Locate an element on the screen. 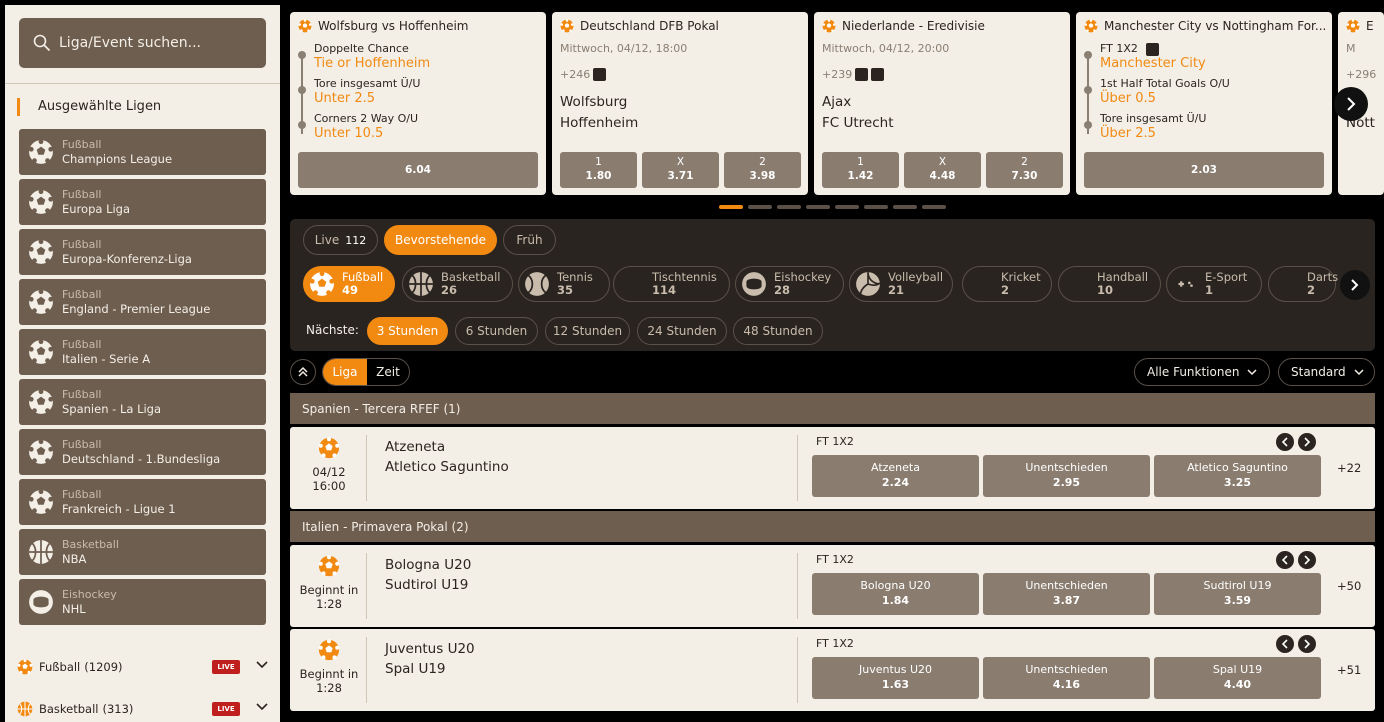 This screenshot has height=722, width=1384. hours-option: 12 Stunden is located at coordinates (587, 331).